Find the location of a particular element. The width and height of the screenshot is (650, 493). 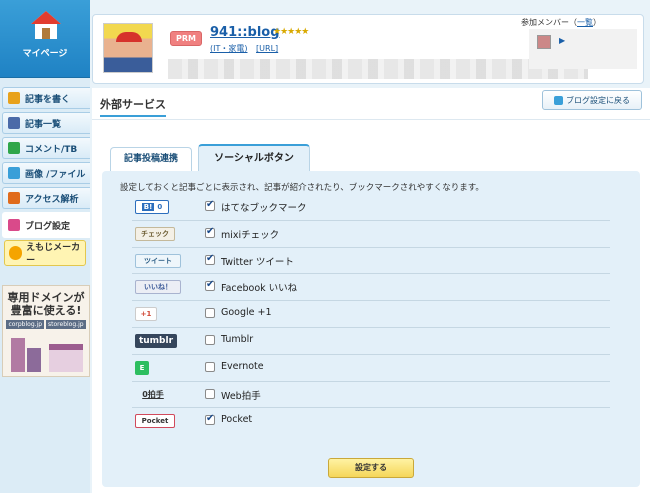

emoji-maker-label: えもじメーカー is located at coordinates (53, 254).